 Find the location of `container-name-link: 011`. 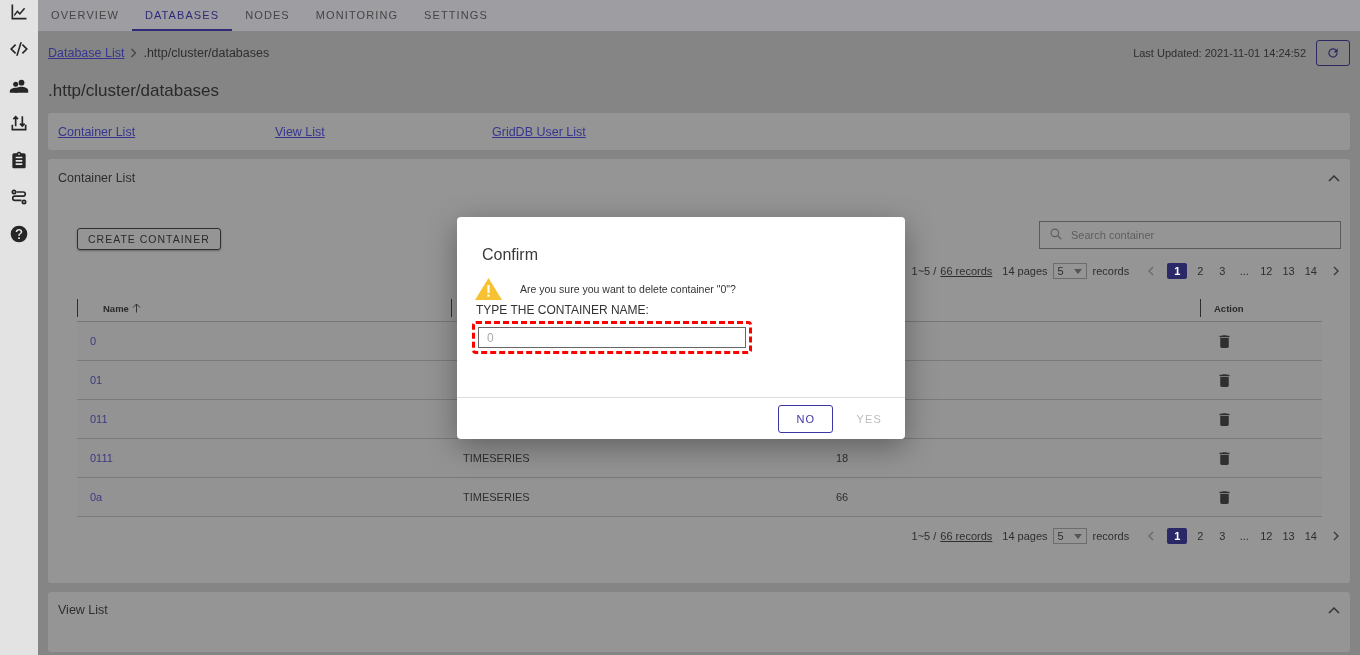

container-name-link: 011 is located at coordinates (99, 419).